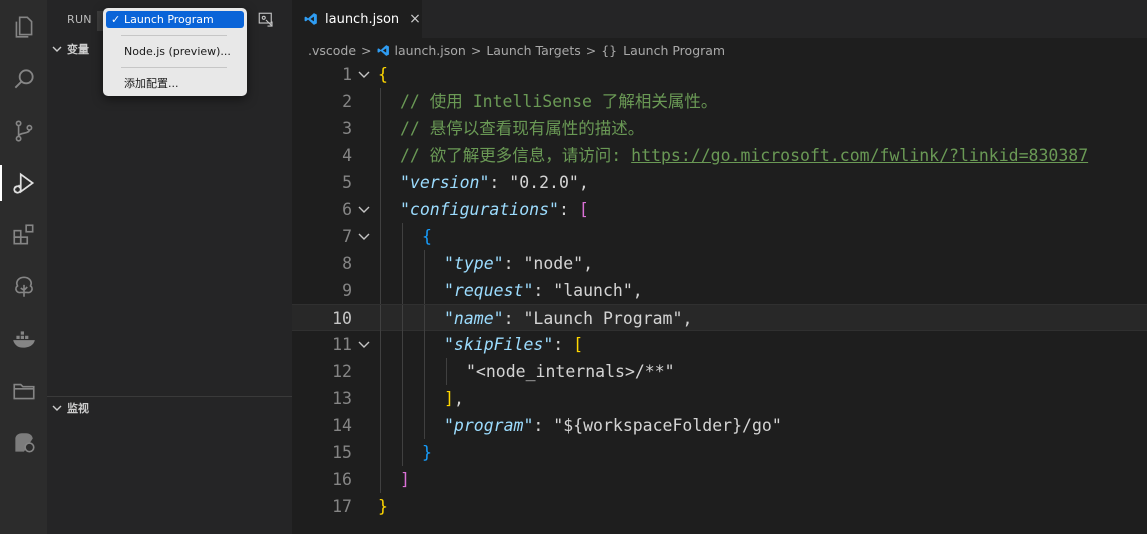 This screenshot has width=1147, height=534. Describe the element at coordinates (78, 408) in the screenshot. I see `watch-label: 监视` at that location.